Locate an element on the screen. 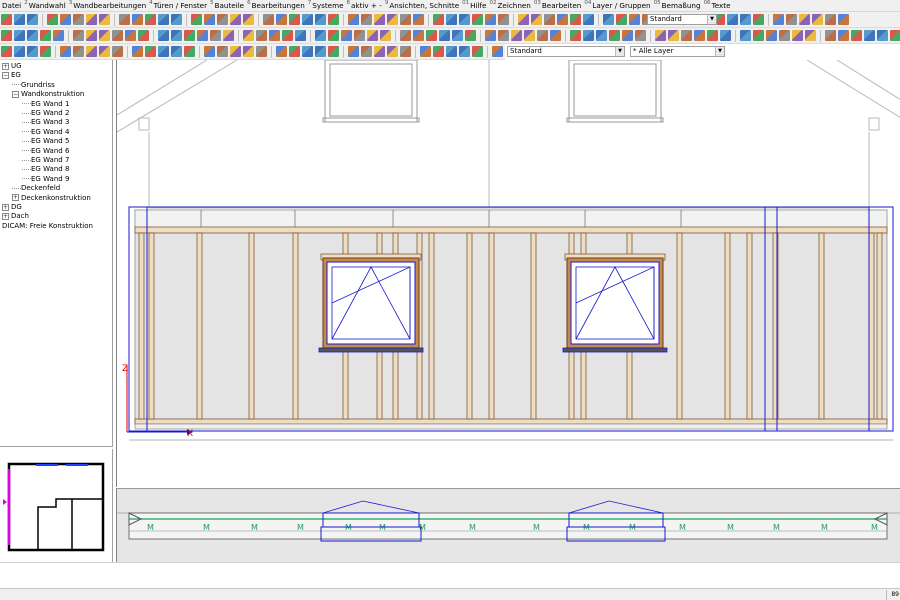  tree-item: EG Wand 3 is located at coordinates (45, 122).